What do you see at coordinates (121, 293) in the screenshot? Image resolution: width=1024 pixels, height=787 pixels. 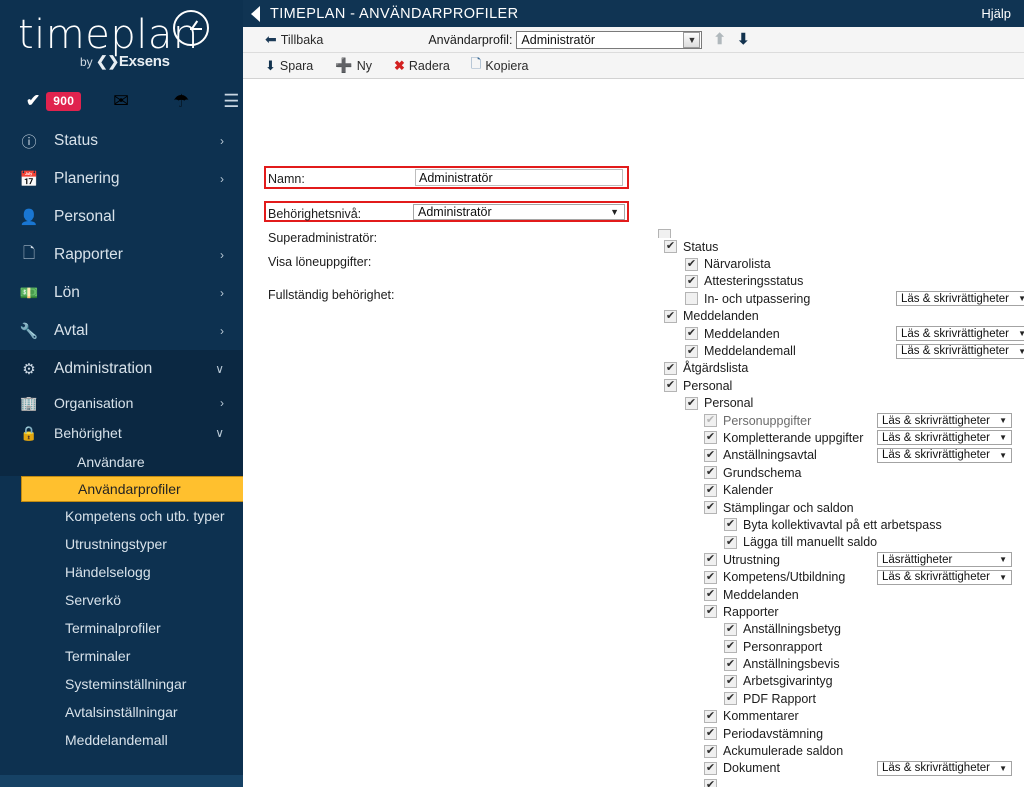 I see `sidebar-item-lon: 💵 Lön ›` at bounding box center [121, 293].